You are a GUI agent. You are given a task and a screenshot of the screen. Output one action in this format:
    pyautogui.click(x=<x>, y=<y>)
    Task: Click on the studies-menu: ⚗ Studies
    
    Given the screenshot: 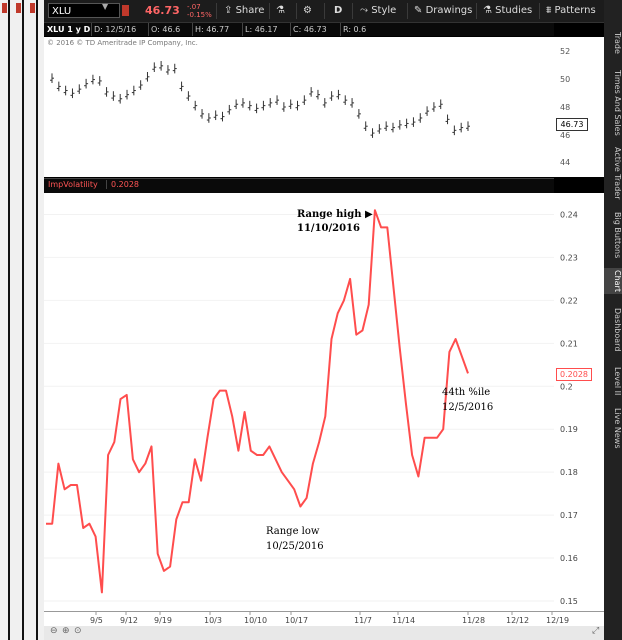 What is the action you would take?
    pyautogui.click(x=507, y=11)
    